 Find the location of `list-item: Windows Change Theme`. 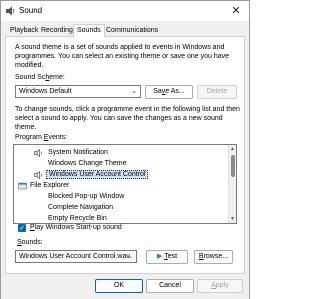

list-item: Windows Change Theme is located at coordinates (121, 163).